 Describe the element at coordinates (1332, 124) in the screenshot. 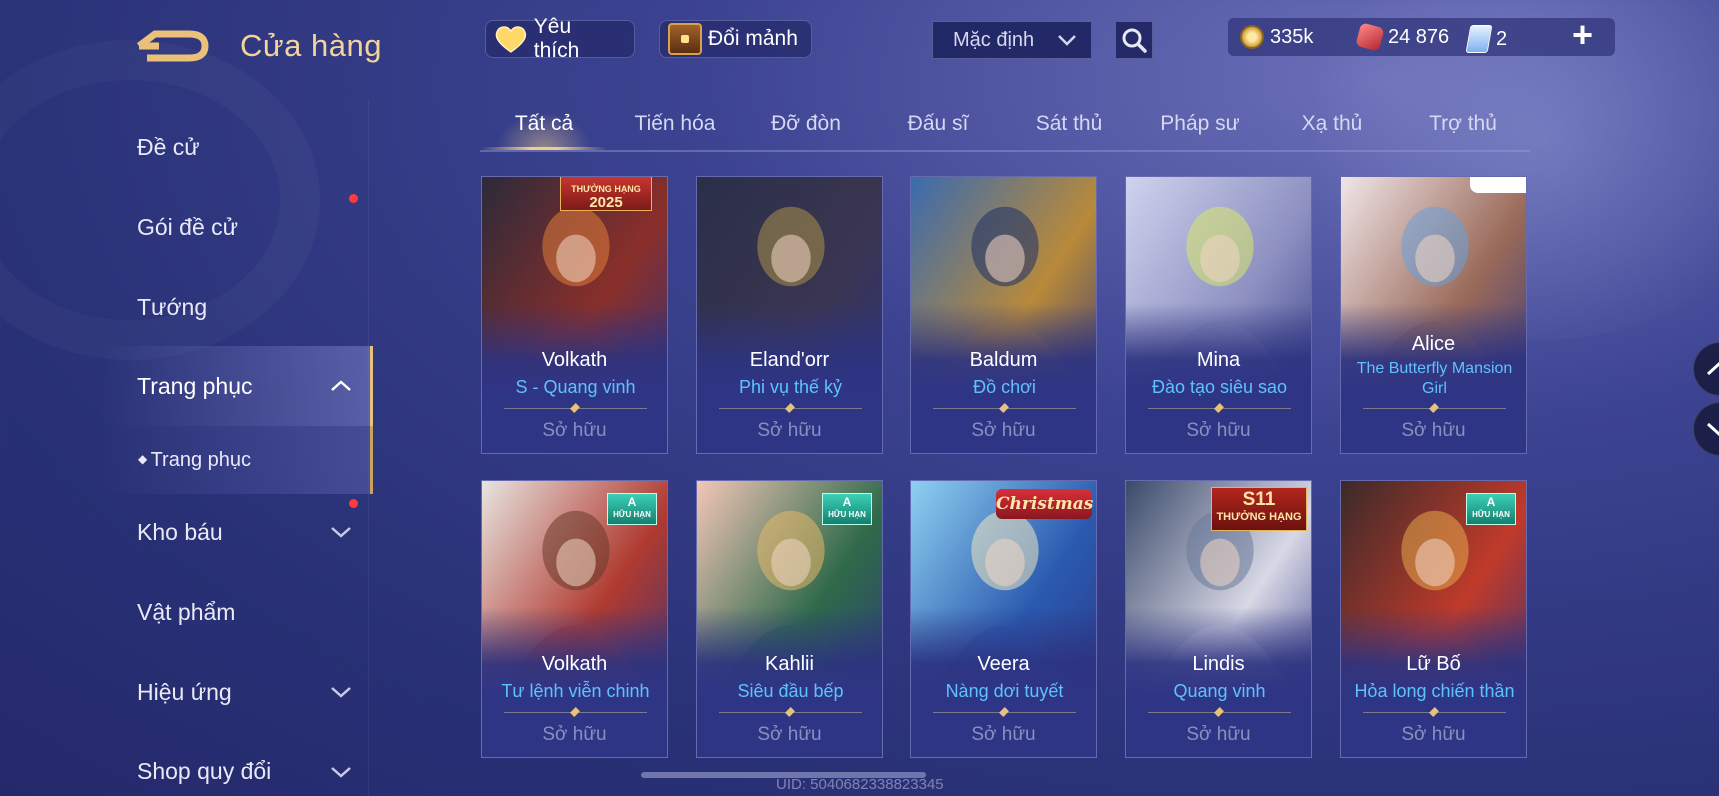

I see `tab-marksman: Xạ thủ` at that location.